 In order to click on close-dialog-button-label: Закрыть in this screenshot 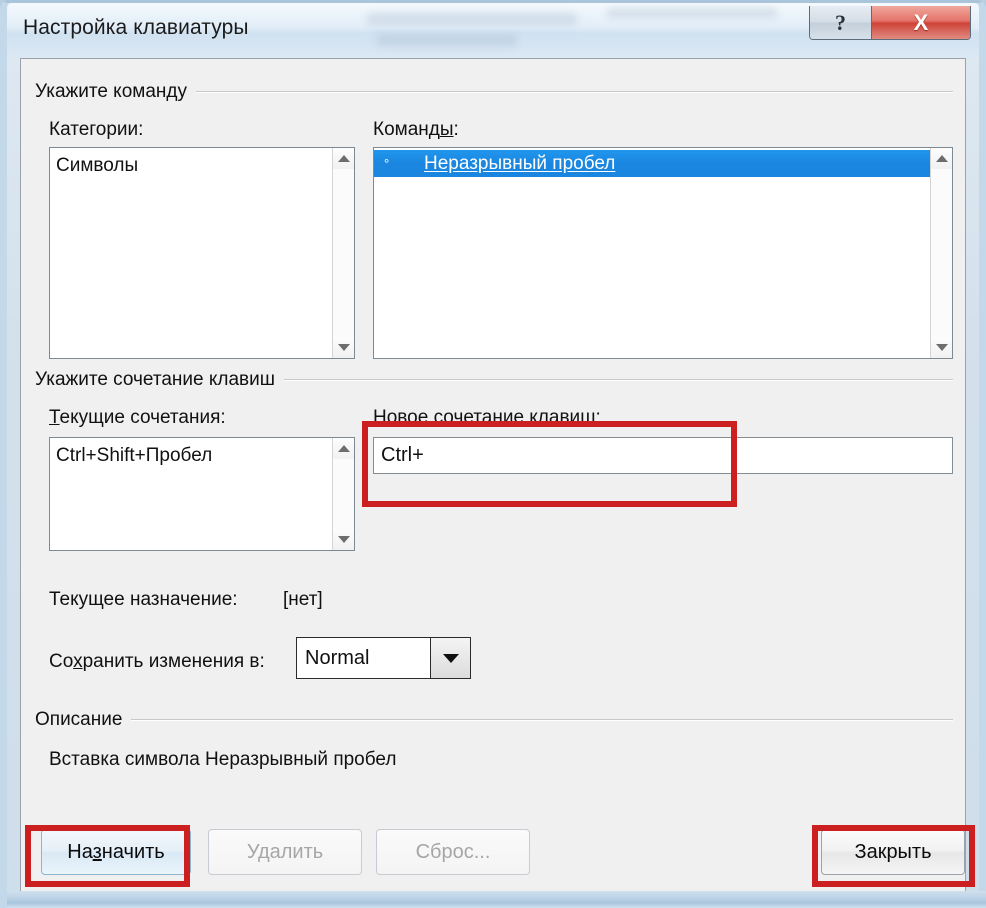, I will do `click(893, 851)`.